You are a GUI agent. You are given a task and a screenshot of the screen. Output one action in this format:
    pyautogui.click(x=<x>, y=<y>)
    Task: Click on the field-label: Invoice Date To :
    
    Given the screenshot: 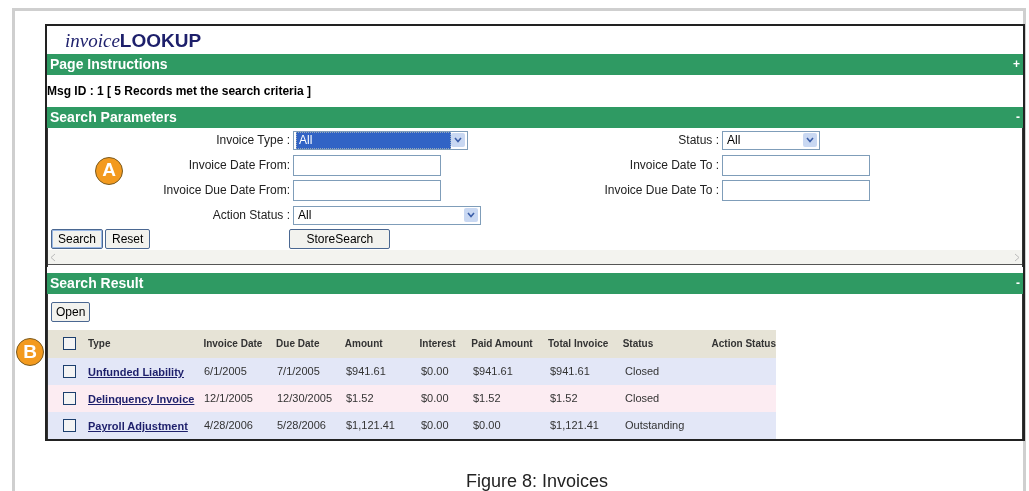 What is the action you would take?
    pyautogui.click(x=674, y=166)
    